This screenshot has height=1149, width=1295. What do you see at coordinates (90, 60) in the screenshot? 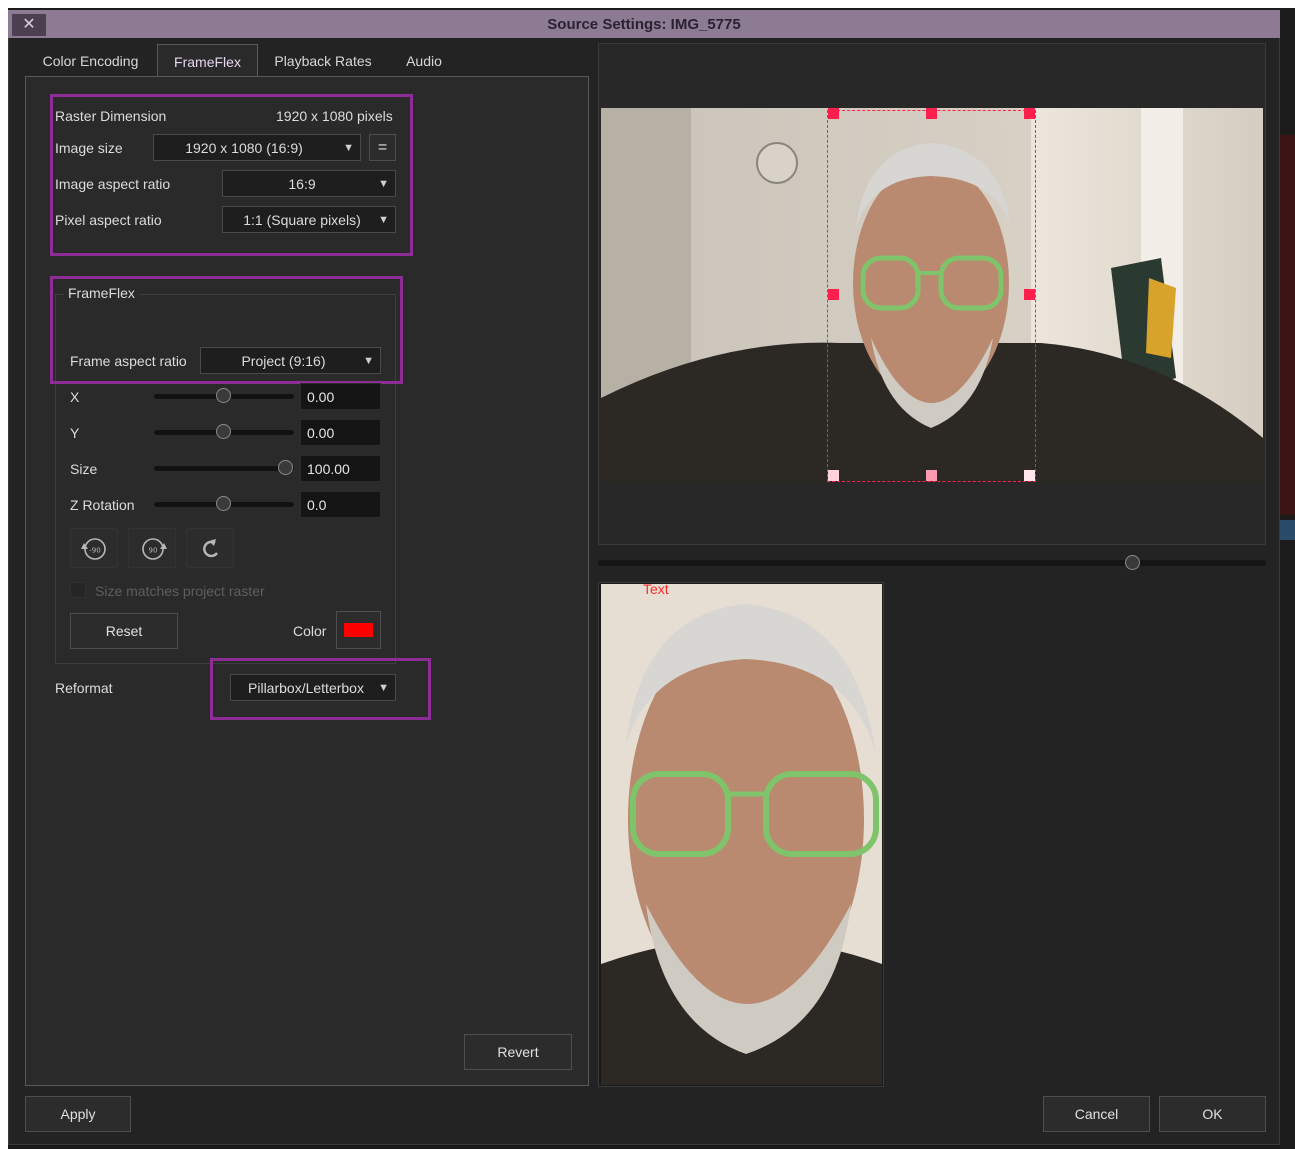
I see `tab-color-encoding: Color Encoding` at bounding box center [90, 60].